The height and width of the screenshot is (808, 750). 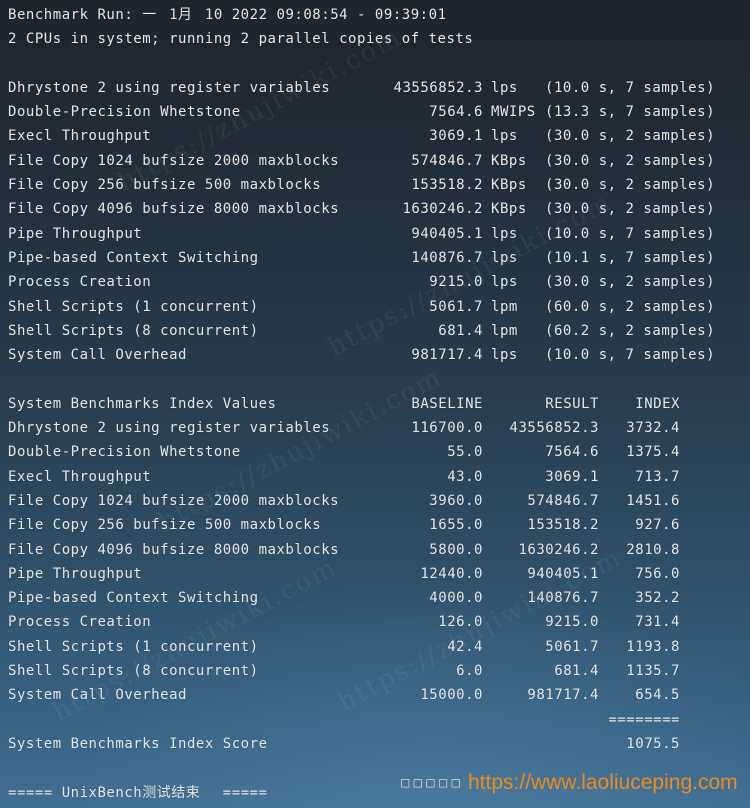 What do you see at coordinates (375, 477) in the screenshot?
I see `index-row: Execl Throughput 43.0 3069.1 713.7` at bounding box center [375, 477].